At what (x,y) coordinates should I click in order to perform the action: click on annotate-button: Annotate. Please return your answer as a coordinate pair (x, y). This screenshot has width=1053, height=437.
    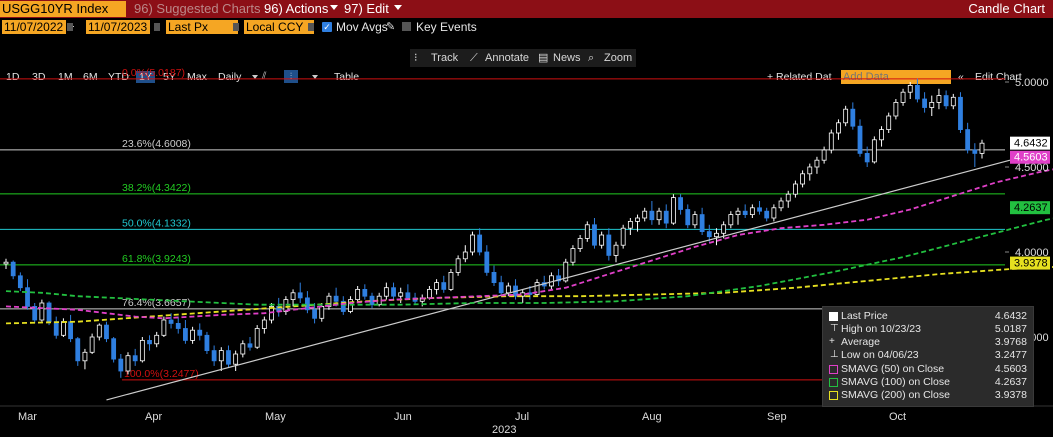
    Looking at the image, I should click on (507, 58).